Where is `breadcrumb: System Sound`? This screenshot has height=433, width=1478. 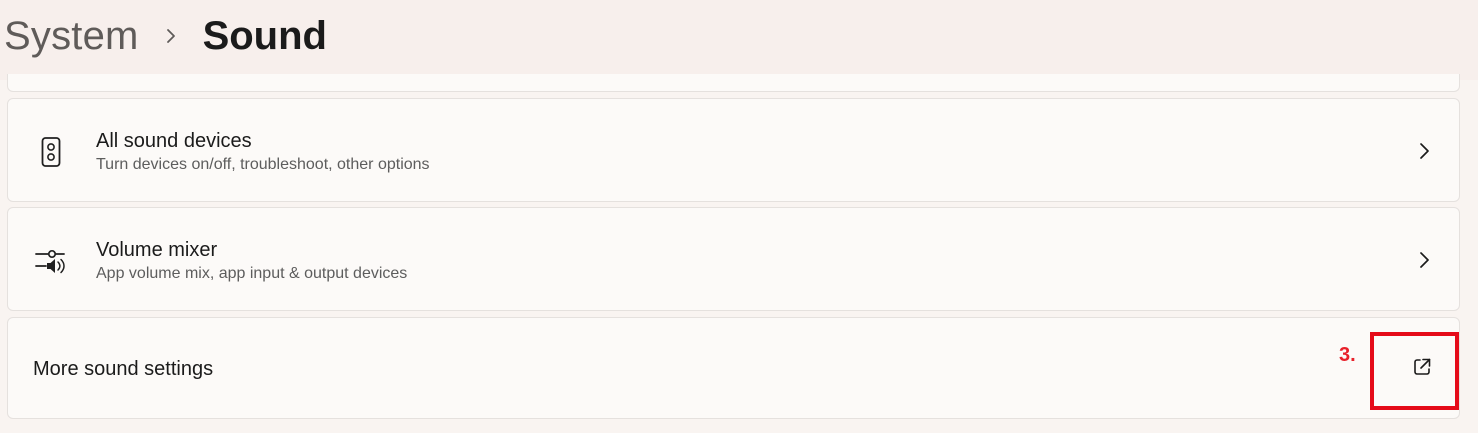
breadcrumb: System Sound is located at coordinates (165, 36).